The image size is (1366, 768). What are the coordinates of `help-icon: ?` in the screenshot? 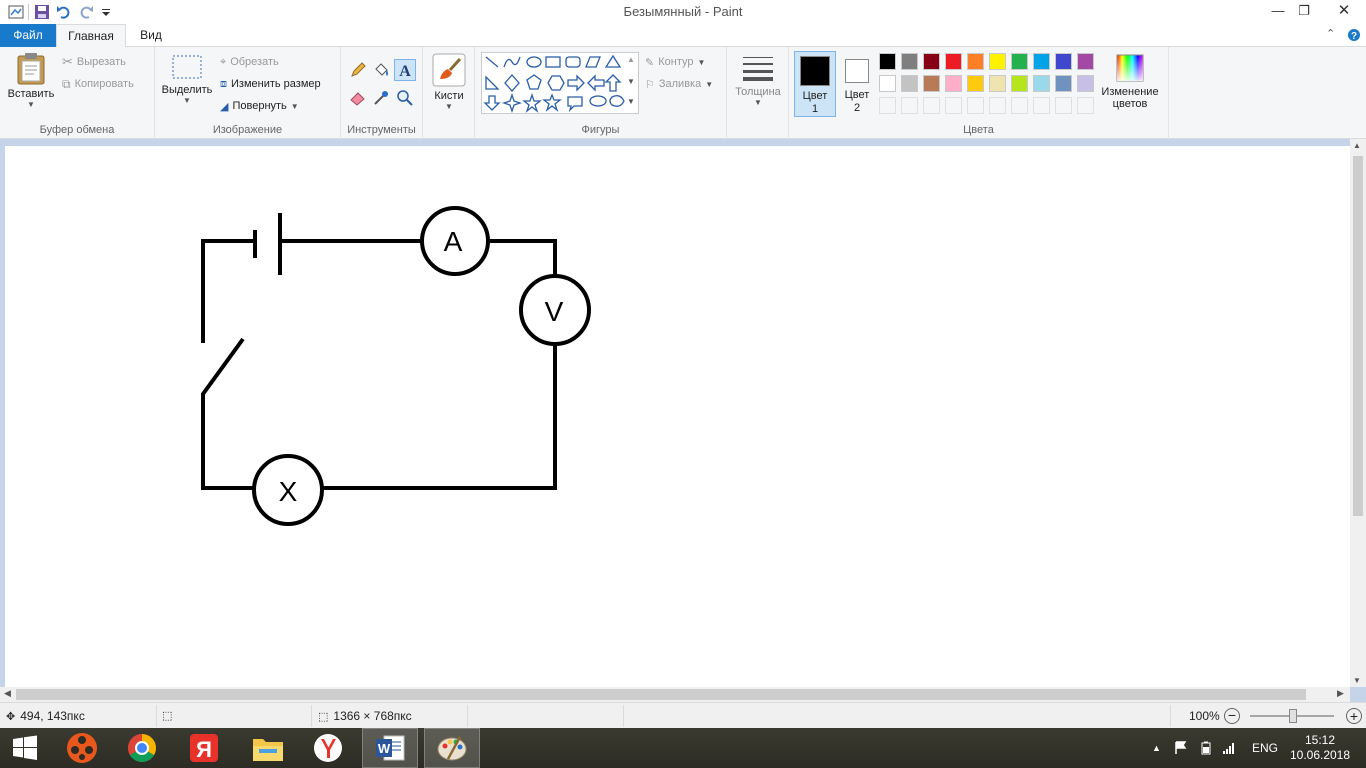 It's located at (1354, 35).